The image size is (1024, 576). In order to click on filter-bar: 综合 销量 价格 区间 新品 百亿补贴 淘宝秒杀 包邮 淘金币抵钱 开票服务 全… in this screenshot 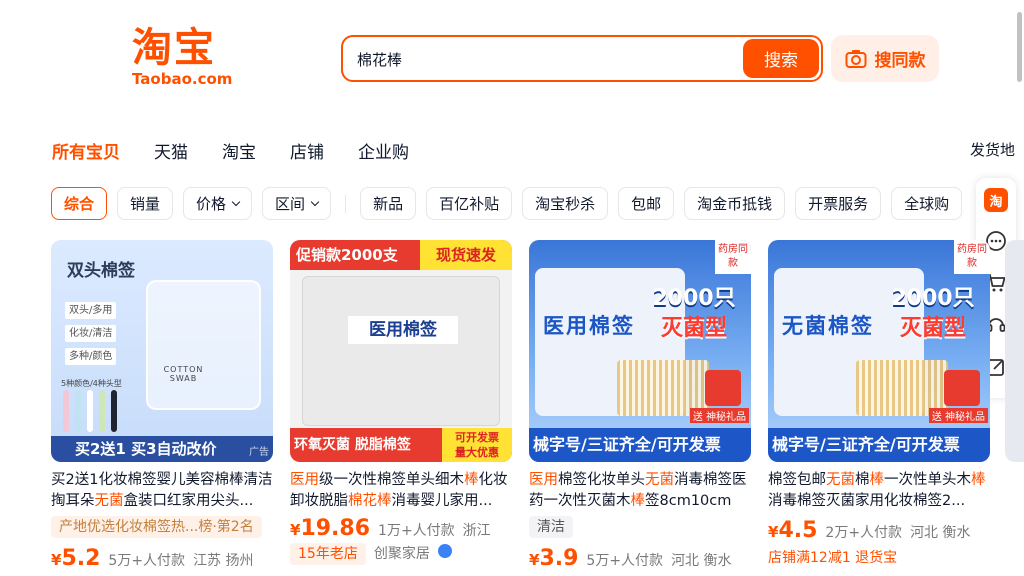, I will do `click(507, 203)`.